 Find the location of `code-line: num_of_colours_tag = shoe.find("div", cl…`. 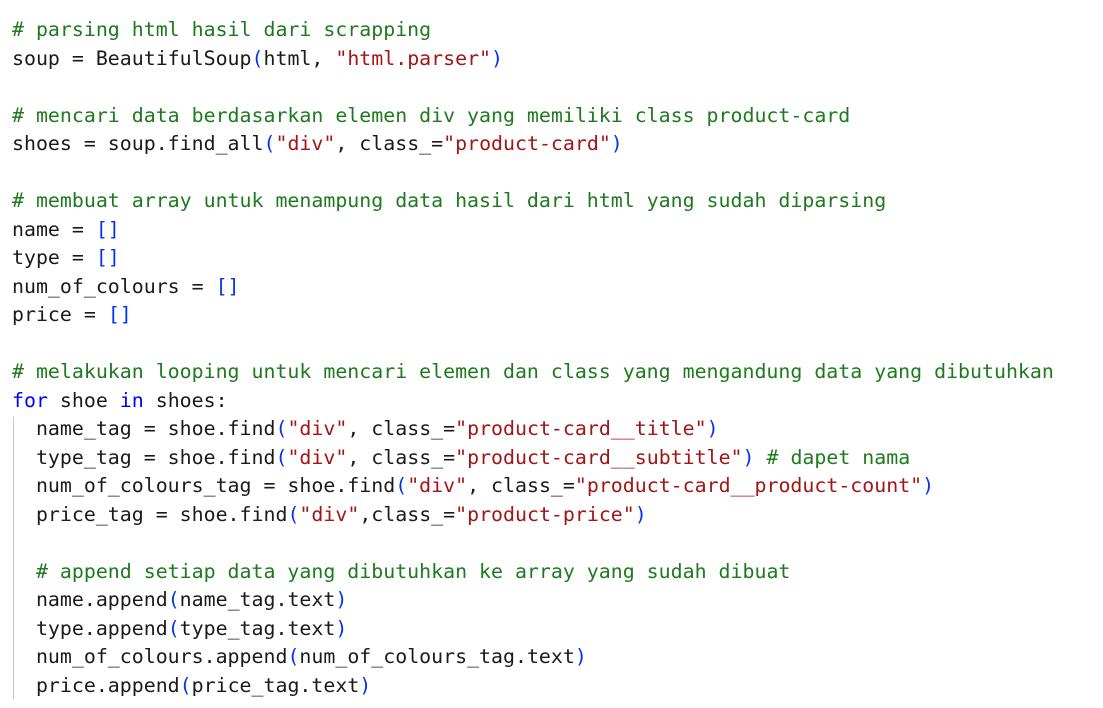

code-line: num_of_colours_tag = shoe.find("div", cl… is located at coordinates (533, 486).